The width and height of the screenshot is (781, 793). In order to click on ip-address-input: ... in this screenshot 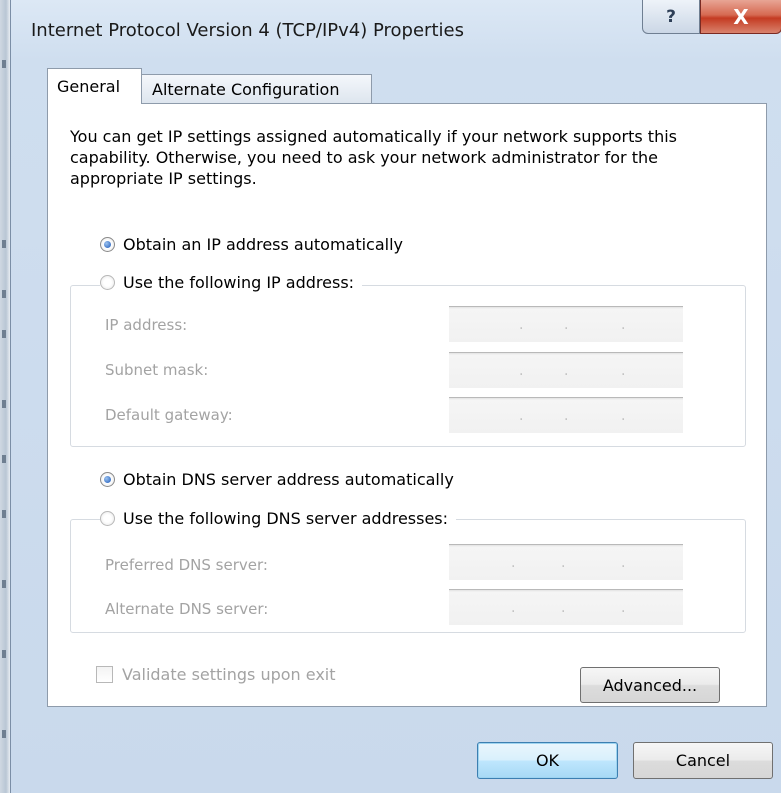, I will do `click(566, 324)`.